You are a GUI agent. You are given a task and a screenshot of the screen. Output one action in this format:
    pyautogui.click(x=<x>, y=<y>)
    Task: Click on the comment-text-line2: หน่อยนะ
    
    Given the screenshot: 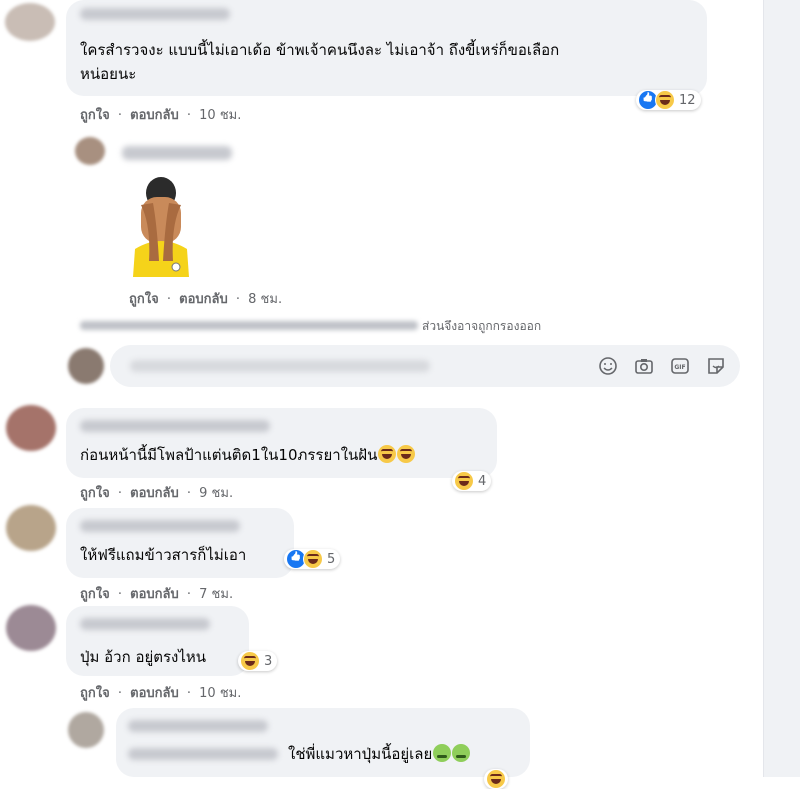 What is the action you would take?
    pyautogui.click(x=108, y=74)
    